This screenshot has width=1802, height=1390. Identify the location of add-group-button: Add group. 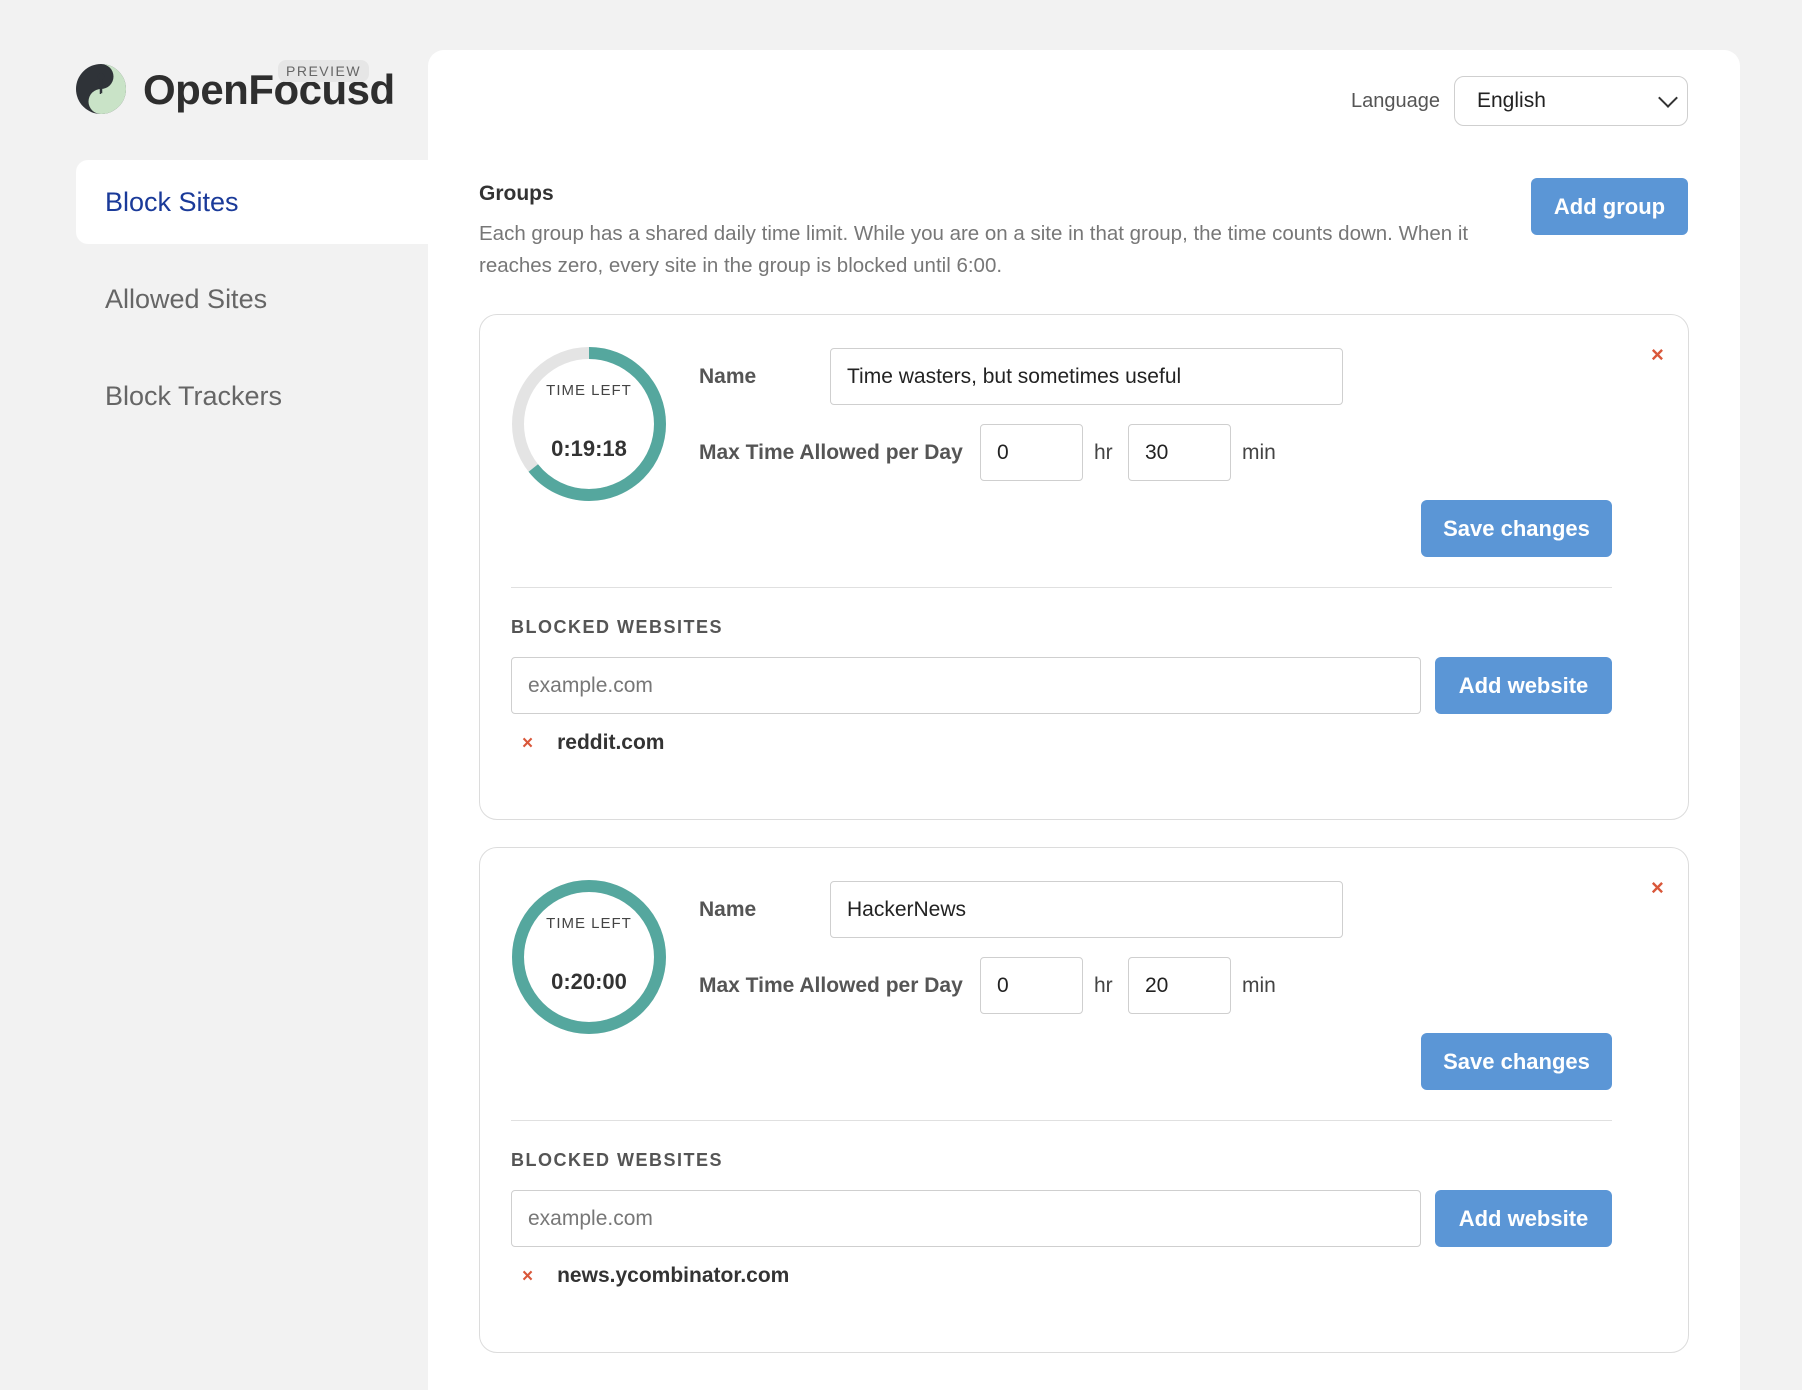
(1609, 206).